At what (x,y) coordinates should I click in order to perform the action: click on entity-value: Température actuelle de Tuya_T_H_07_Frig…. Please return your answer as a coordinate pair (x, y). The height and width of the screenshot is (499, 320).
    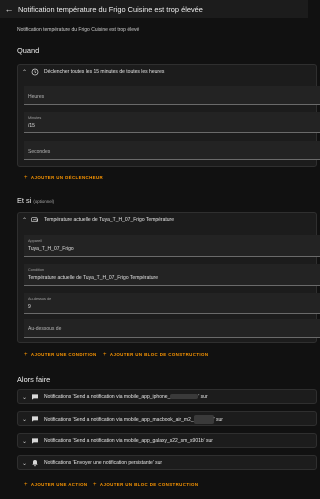
    Looking at the image, I should click on (93, 278).